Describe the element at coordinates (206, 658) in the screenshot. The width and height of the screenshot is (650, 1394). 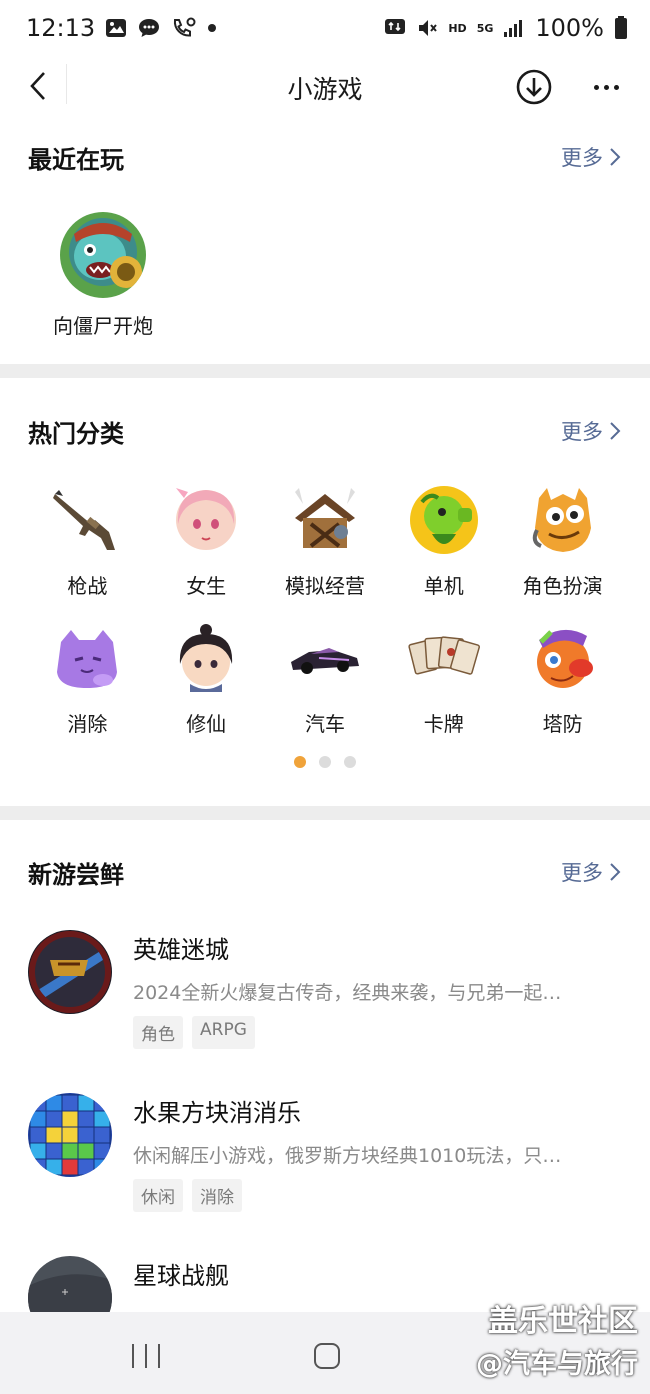
I see `cultivator-icon` at that location.